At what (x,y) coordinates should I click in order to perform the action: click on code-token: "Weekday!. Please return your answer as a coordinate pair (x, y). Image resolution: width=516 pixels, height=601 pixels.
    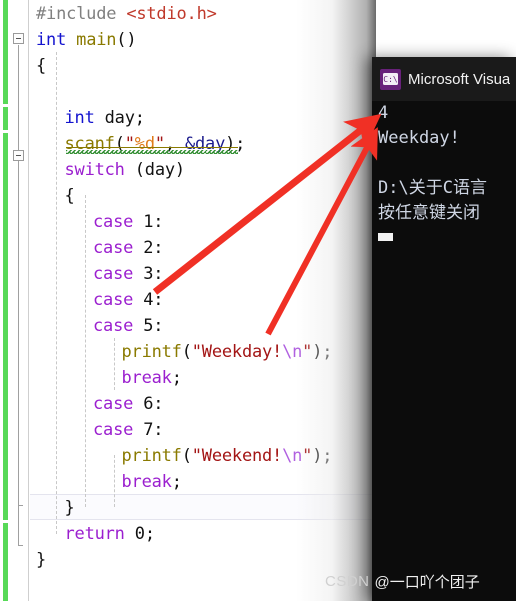
    Looking at the image, I should click on (237, 352).